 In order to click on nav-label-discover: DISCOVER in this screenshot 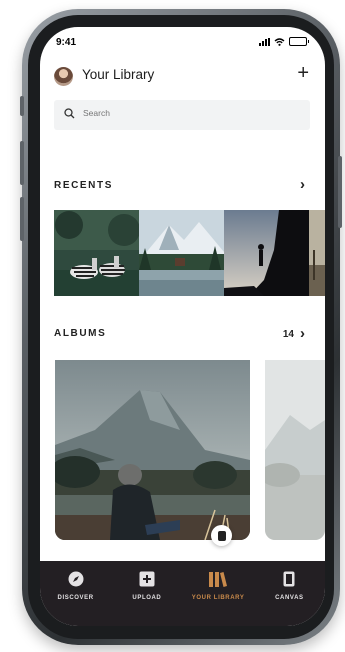, I will do `click(75, 598)`.